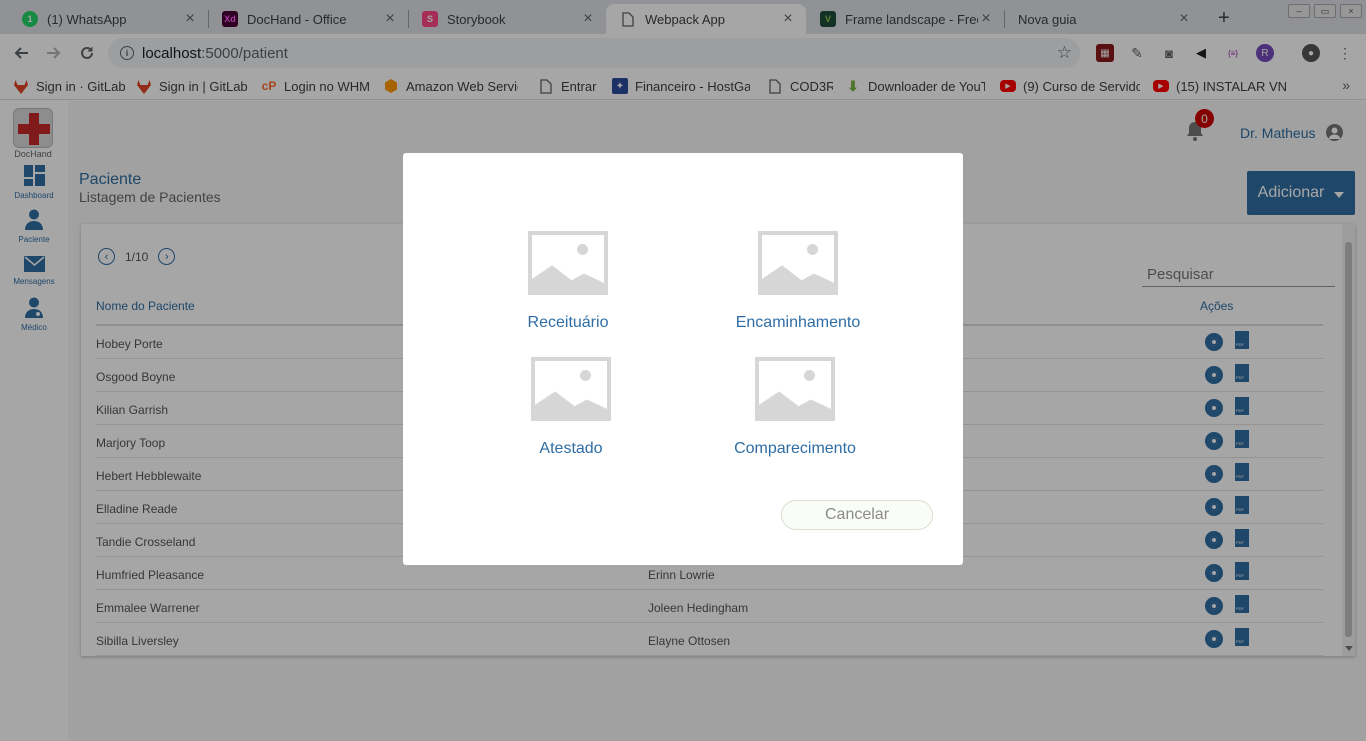 The width and height of the screenshot is (1366, 741). What do you see at coordinates (571, 448) in the screenshot?
I see `option-label: Atestado` at bounding box center [571, 448].